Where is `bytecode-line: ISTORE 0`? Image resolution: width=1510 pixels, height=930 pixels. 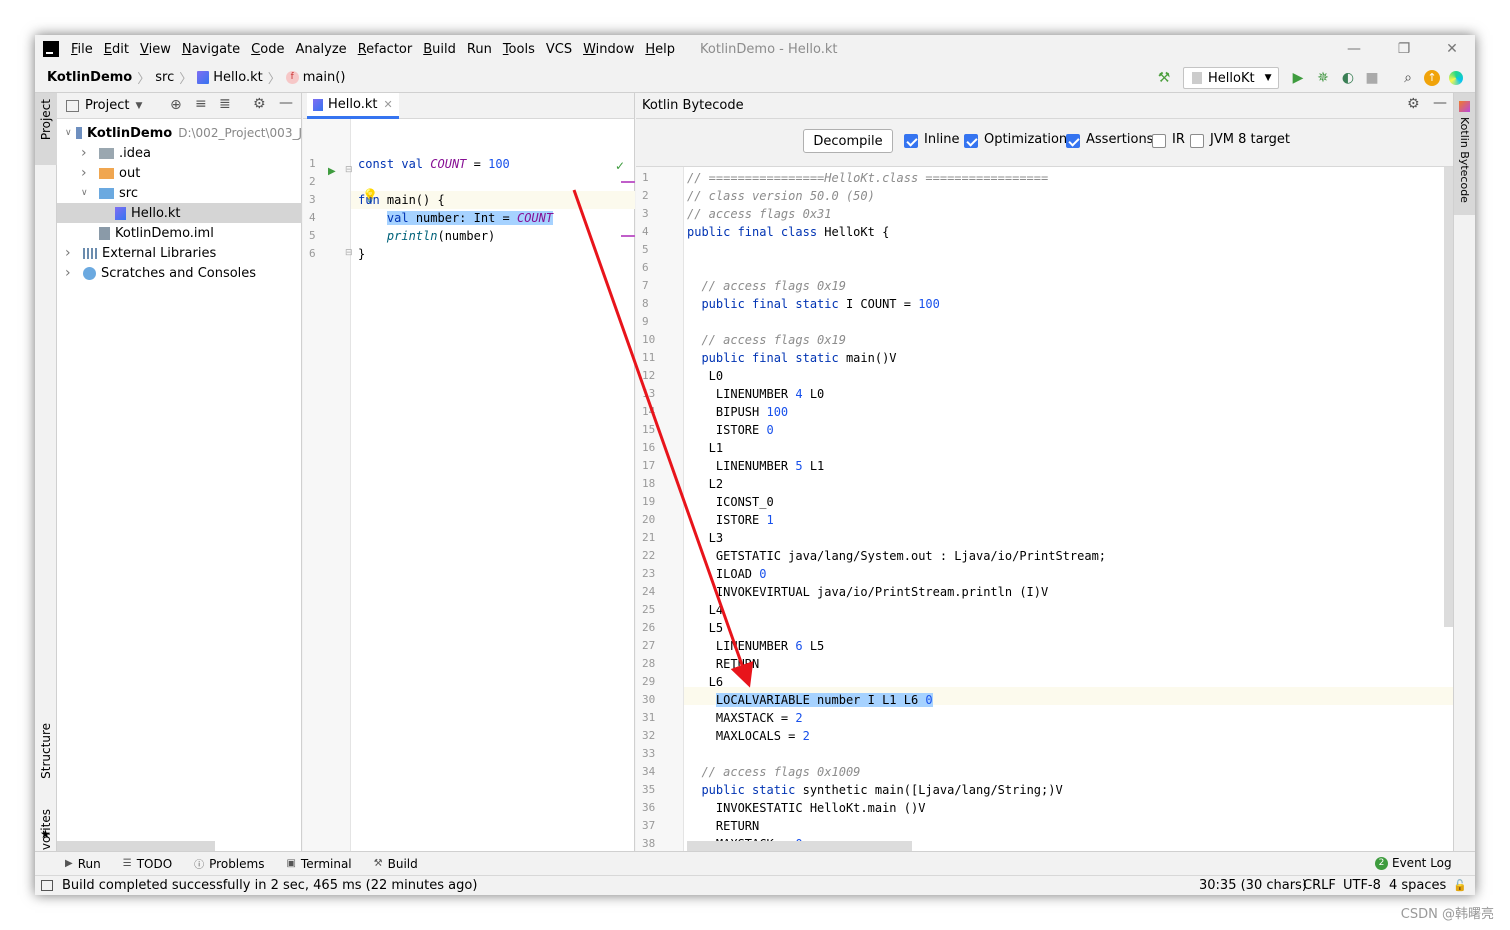 bytecode-line: ISTORE 0 is located at coordinates (730, 430).